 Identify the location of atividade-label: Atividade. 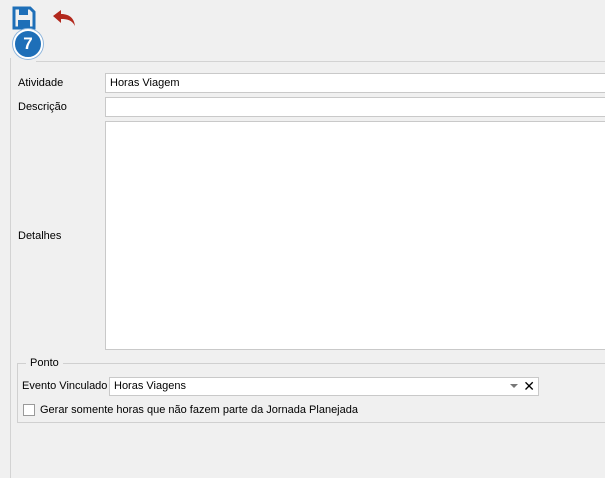
(41, 83).